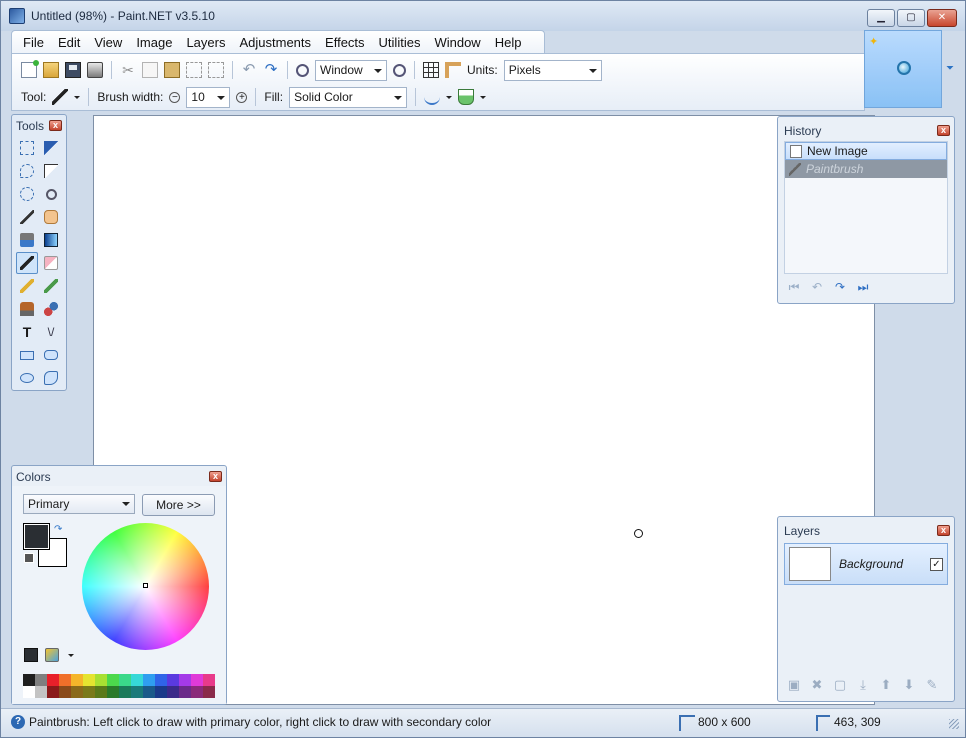  Describe the element at coordinates (881, 18) in the screenshot. I see `minimize-button: ▁` at that location.